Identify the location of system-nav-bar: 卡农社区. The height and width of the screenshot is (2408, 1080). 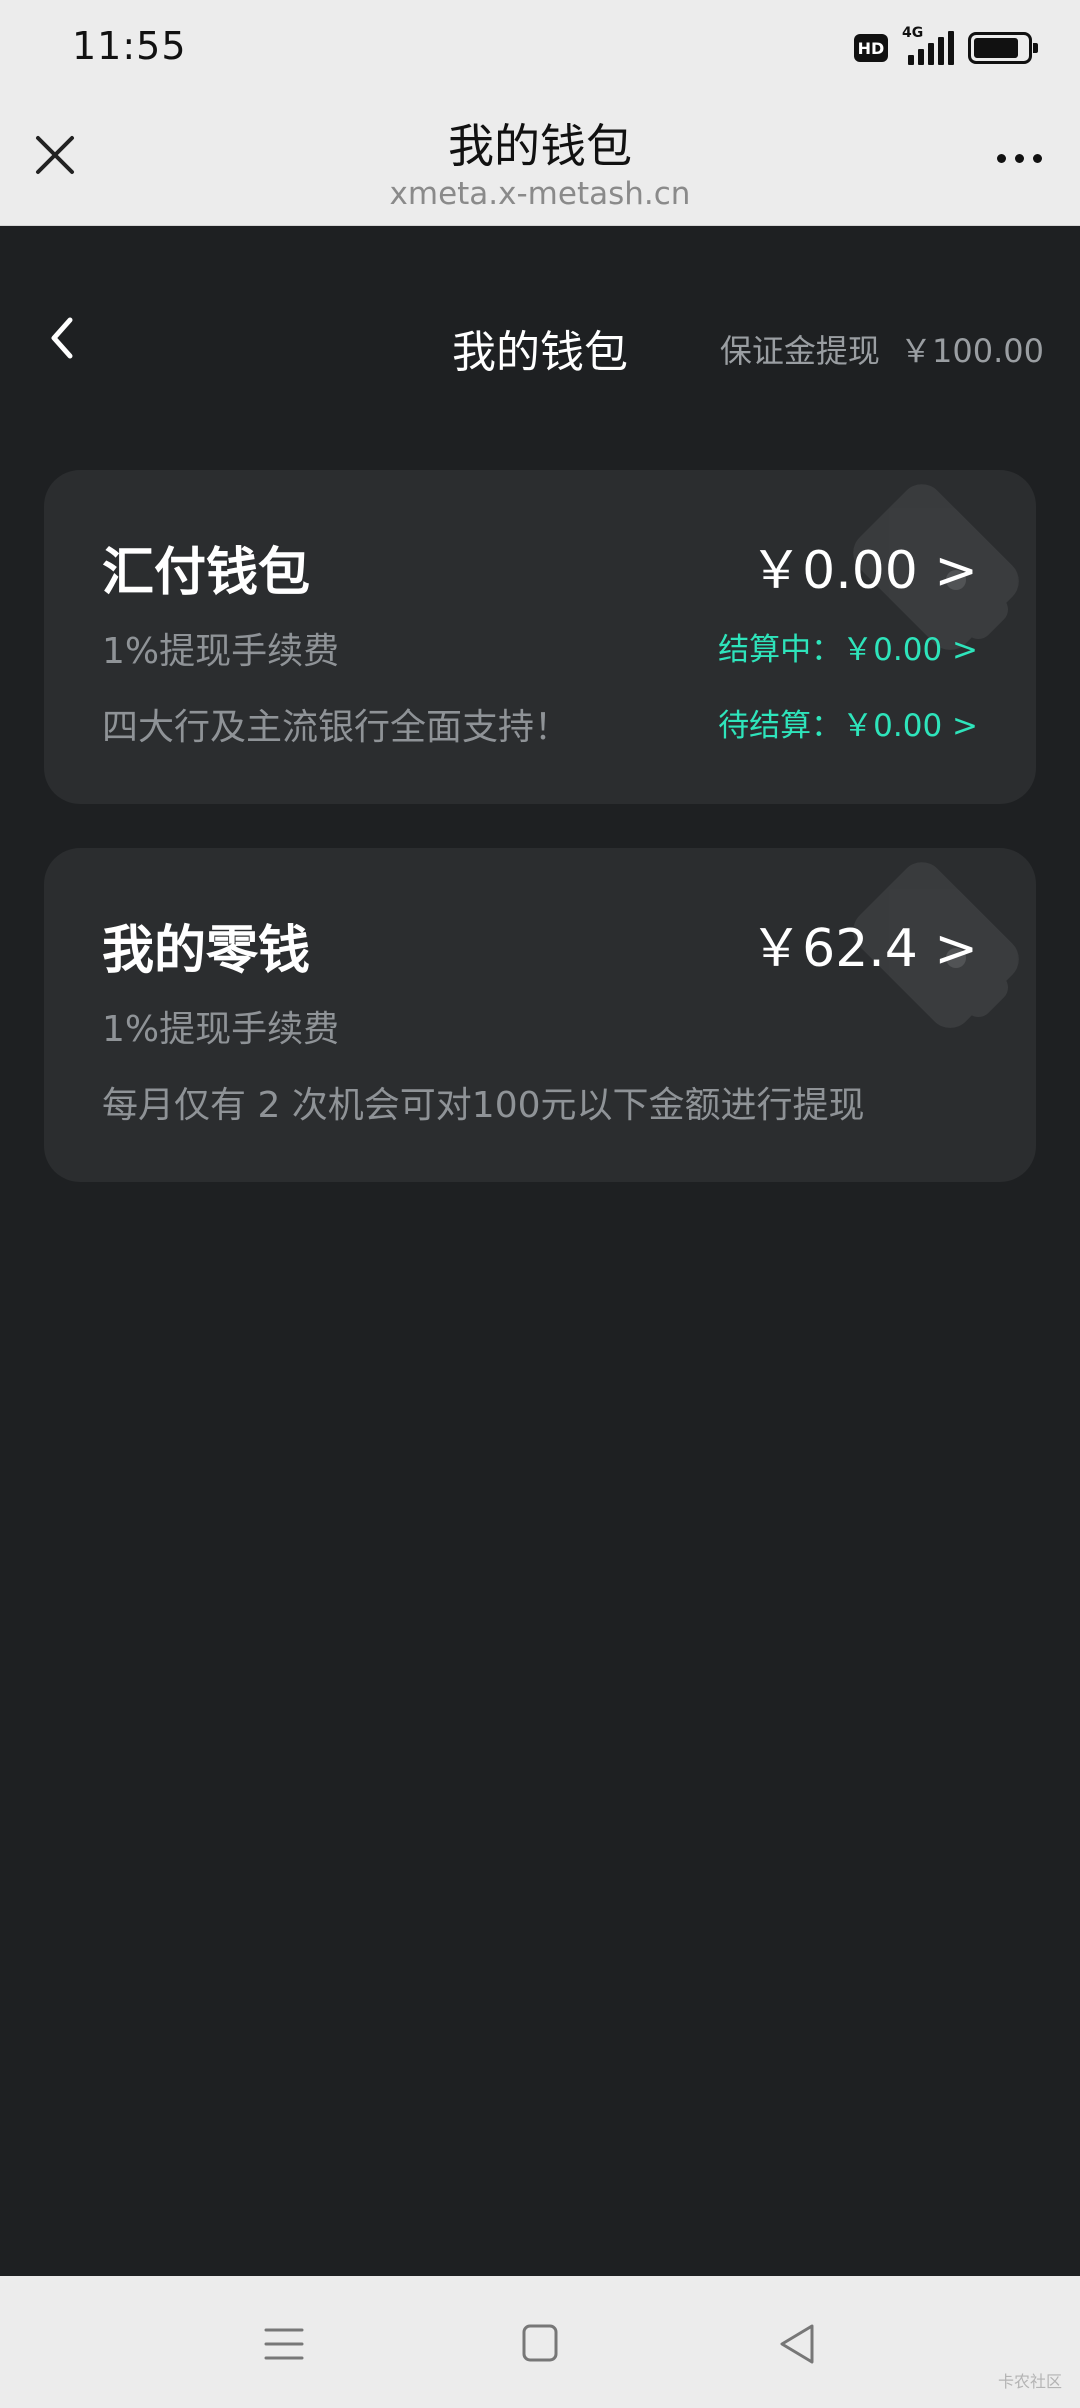
(540, 2342).